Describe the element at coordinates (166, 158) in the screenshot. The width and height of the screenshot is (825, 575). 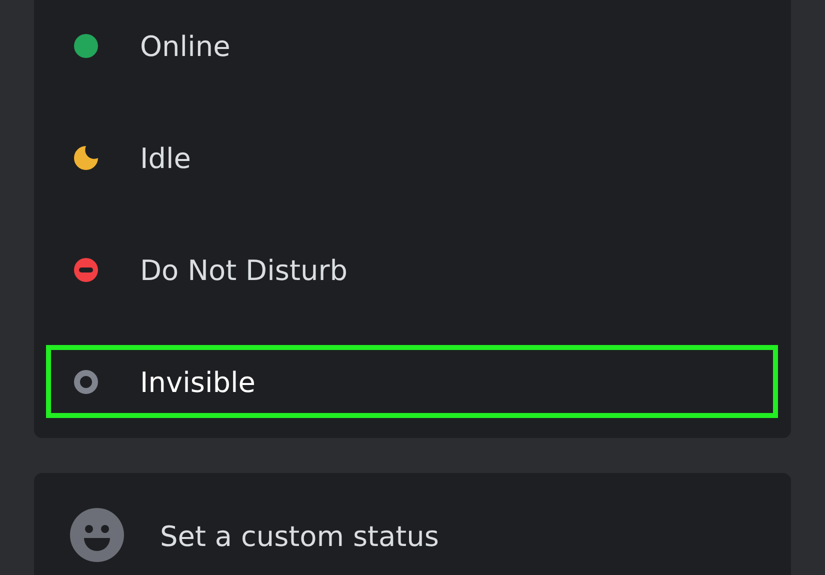
I see `status-label: Idle` at that location.